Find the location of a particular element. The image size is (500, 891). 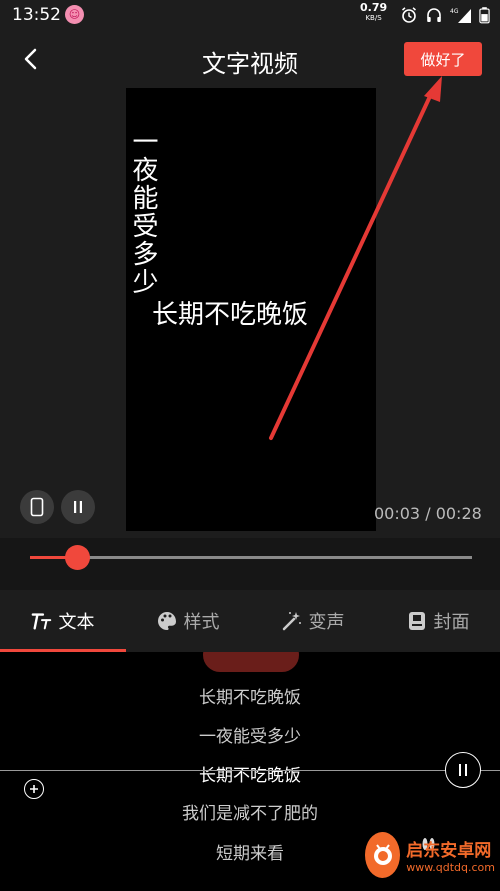

progress-slider is located at coordinates (251, 557).